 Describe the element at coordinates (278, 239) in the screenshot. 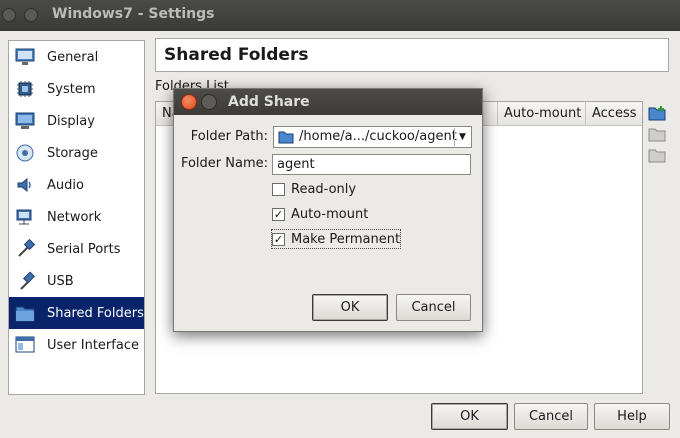

I see `permanent-check-box: ✓` at that location.